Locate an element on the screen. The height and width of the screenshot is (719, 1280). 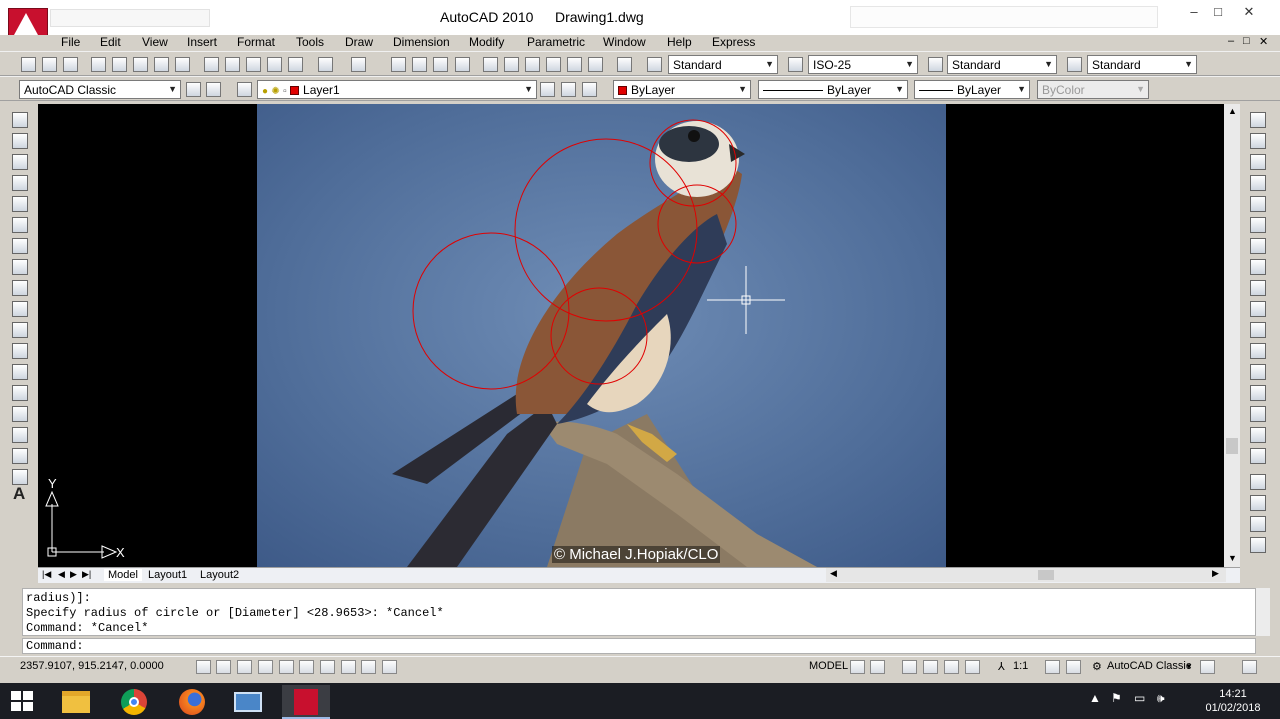
lineweight-select: ByLayer ▼ is located at coordinates (972, 89).